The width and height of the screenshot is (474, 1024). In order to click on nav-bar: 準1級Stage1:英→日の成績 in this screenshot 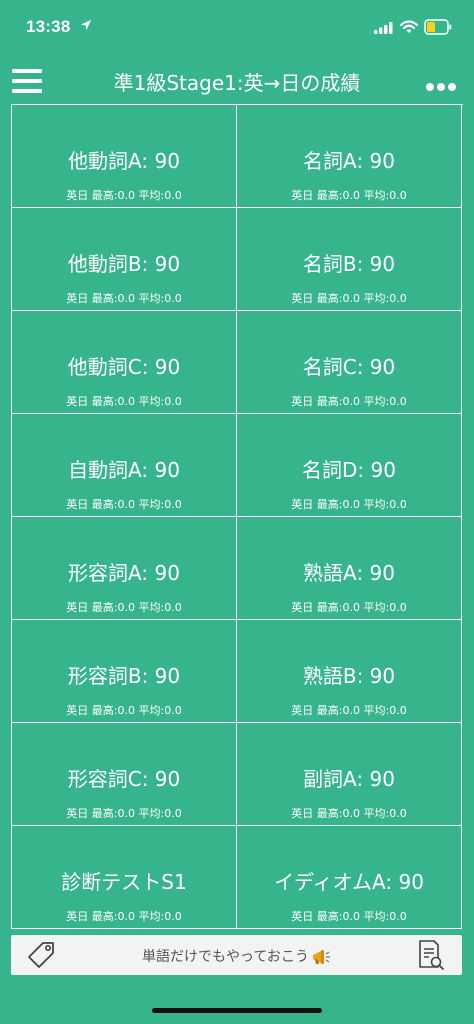, I will do `click(237, 80)`.